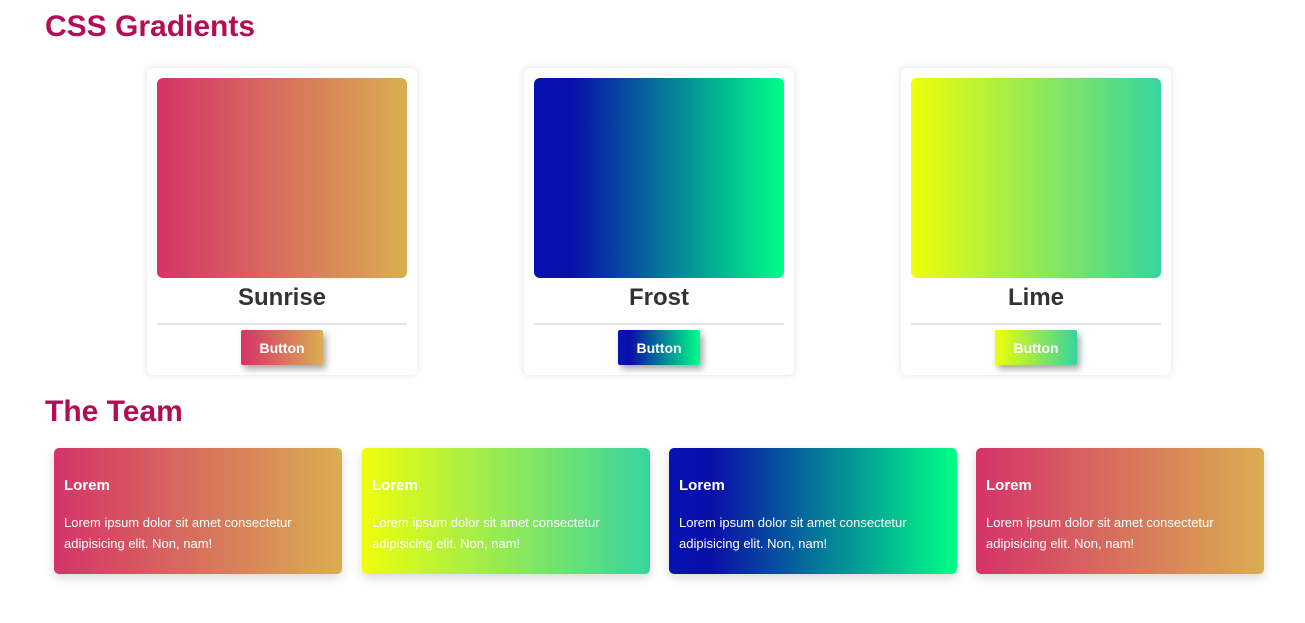 The image size is (1305, 623). Describe the element at coordinates (282, 297) in the screenshot. I see `gradient-name: Sunrise` at that location.